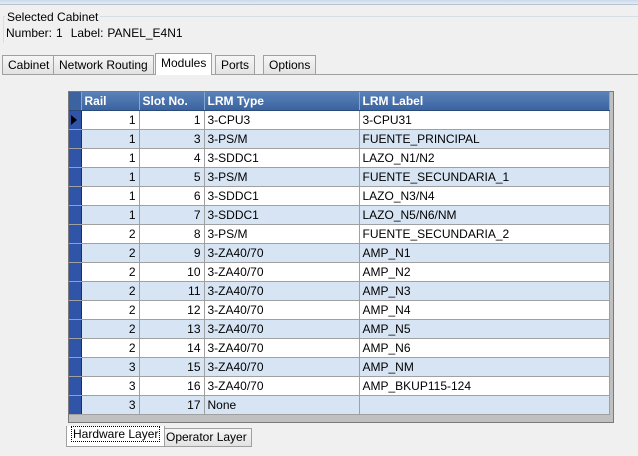  I want to click on cell-slot-no: 12, so click(172, 310).